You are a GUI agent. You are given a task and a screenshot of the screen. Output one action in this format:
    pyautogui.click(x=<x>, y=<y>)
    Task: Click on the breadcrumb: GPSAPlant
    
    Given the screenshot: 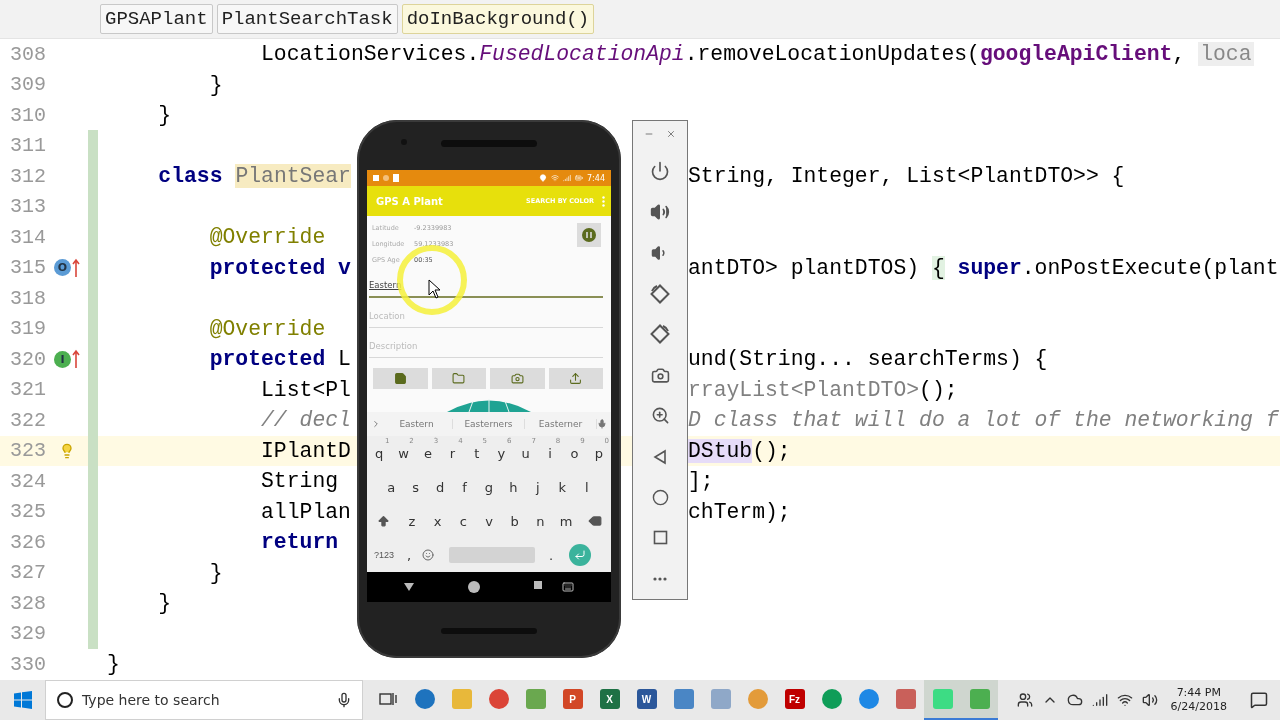 What is the action you would take?
    pyautogui.click(x=156, y=19)
    